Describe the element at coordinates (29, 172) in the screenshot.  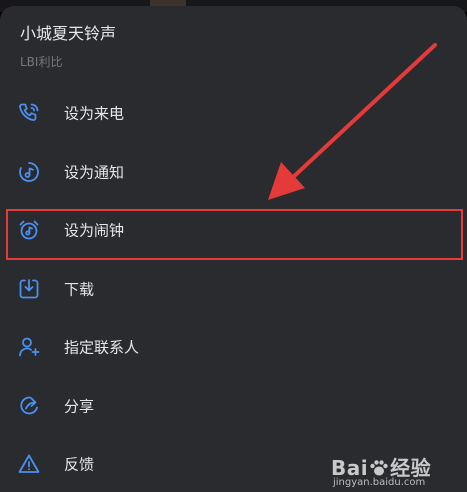
I see `music-note-icon` at that location.